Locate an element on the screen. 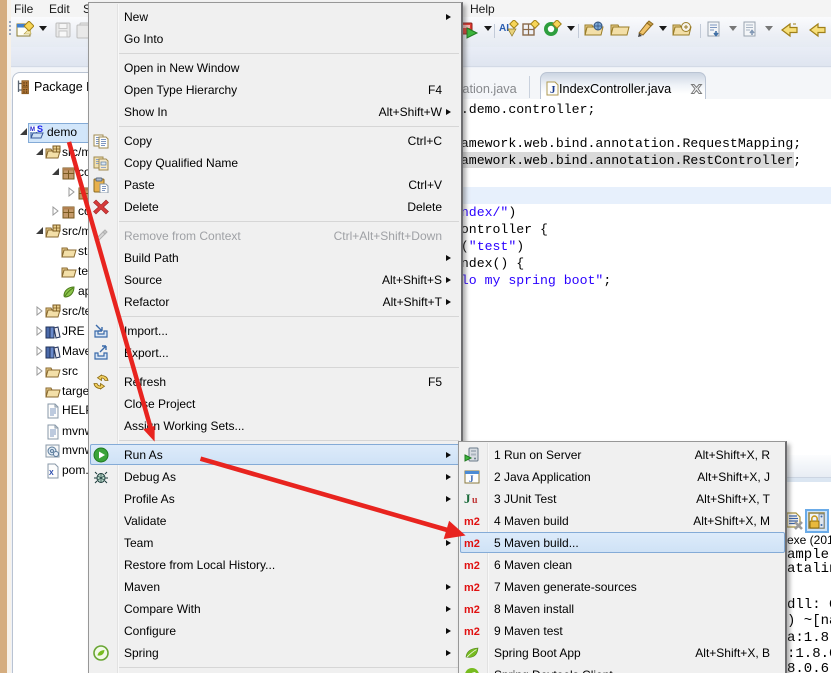 This screenshot has width=831, height=673. svg-text: AI is located at coordinates (504, 28).